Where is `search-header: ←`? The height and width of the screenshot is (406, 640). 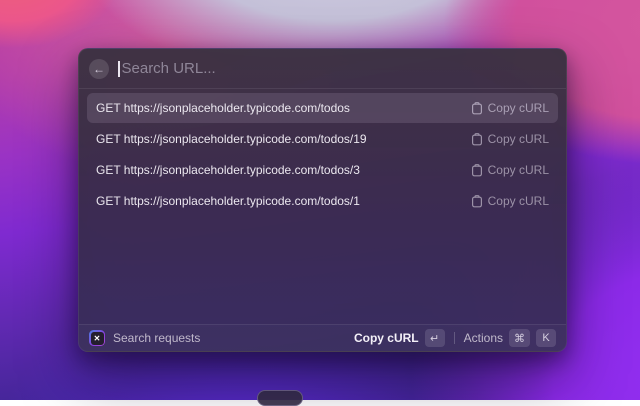
search-header: ← is located at coordinates (322, 69).